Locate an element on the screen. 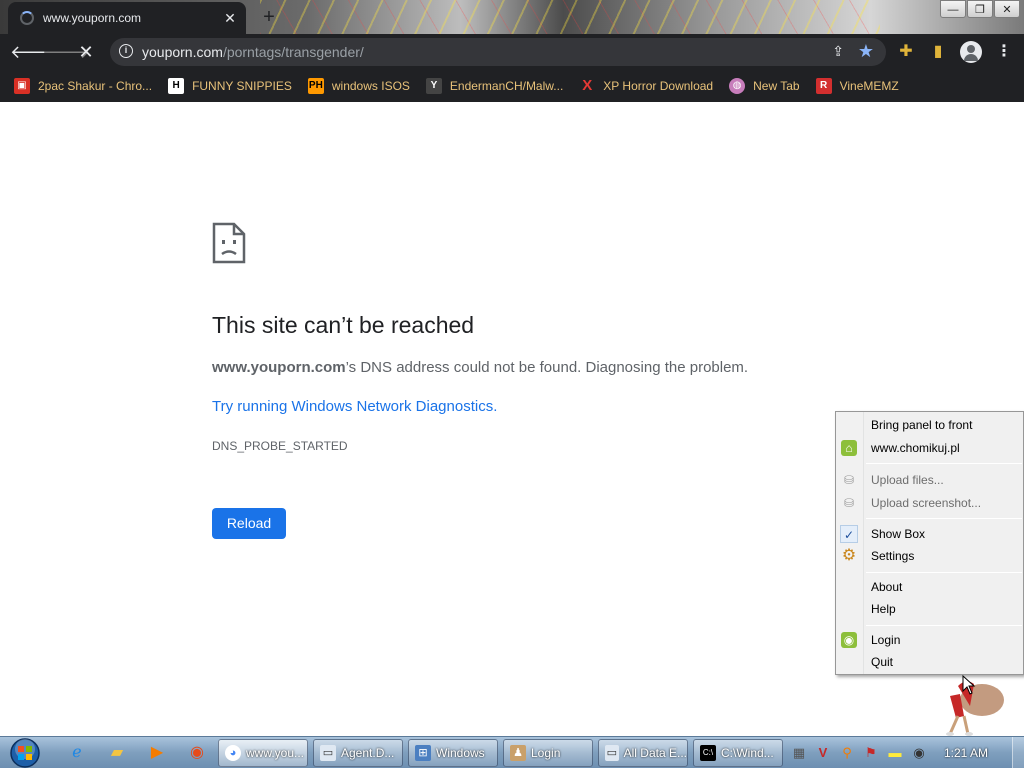  bookmark-vinememz: R VineMEMZ is located at coordinates (857, 86).